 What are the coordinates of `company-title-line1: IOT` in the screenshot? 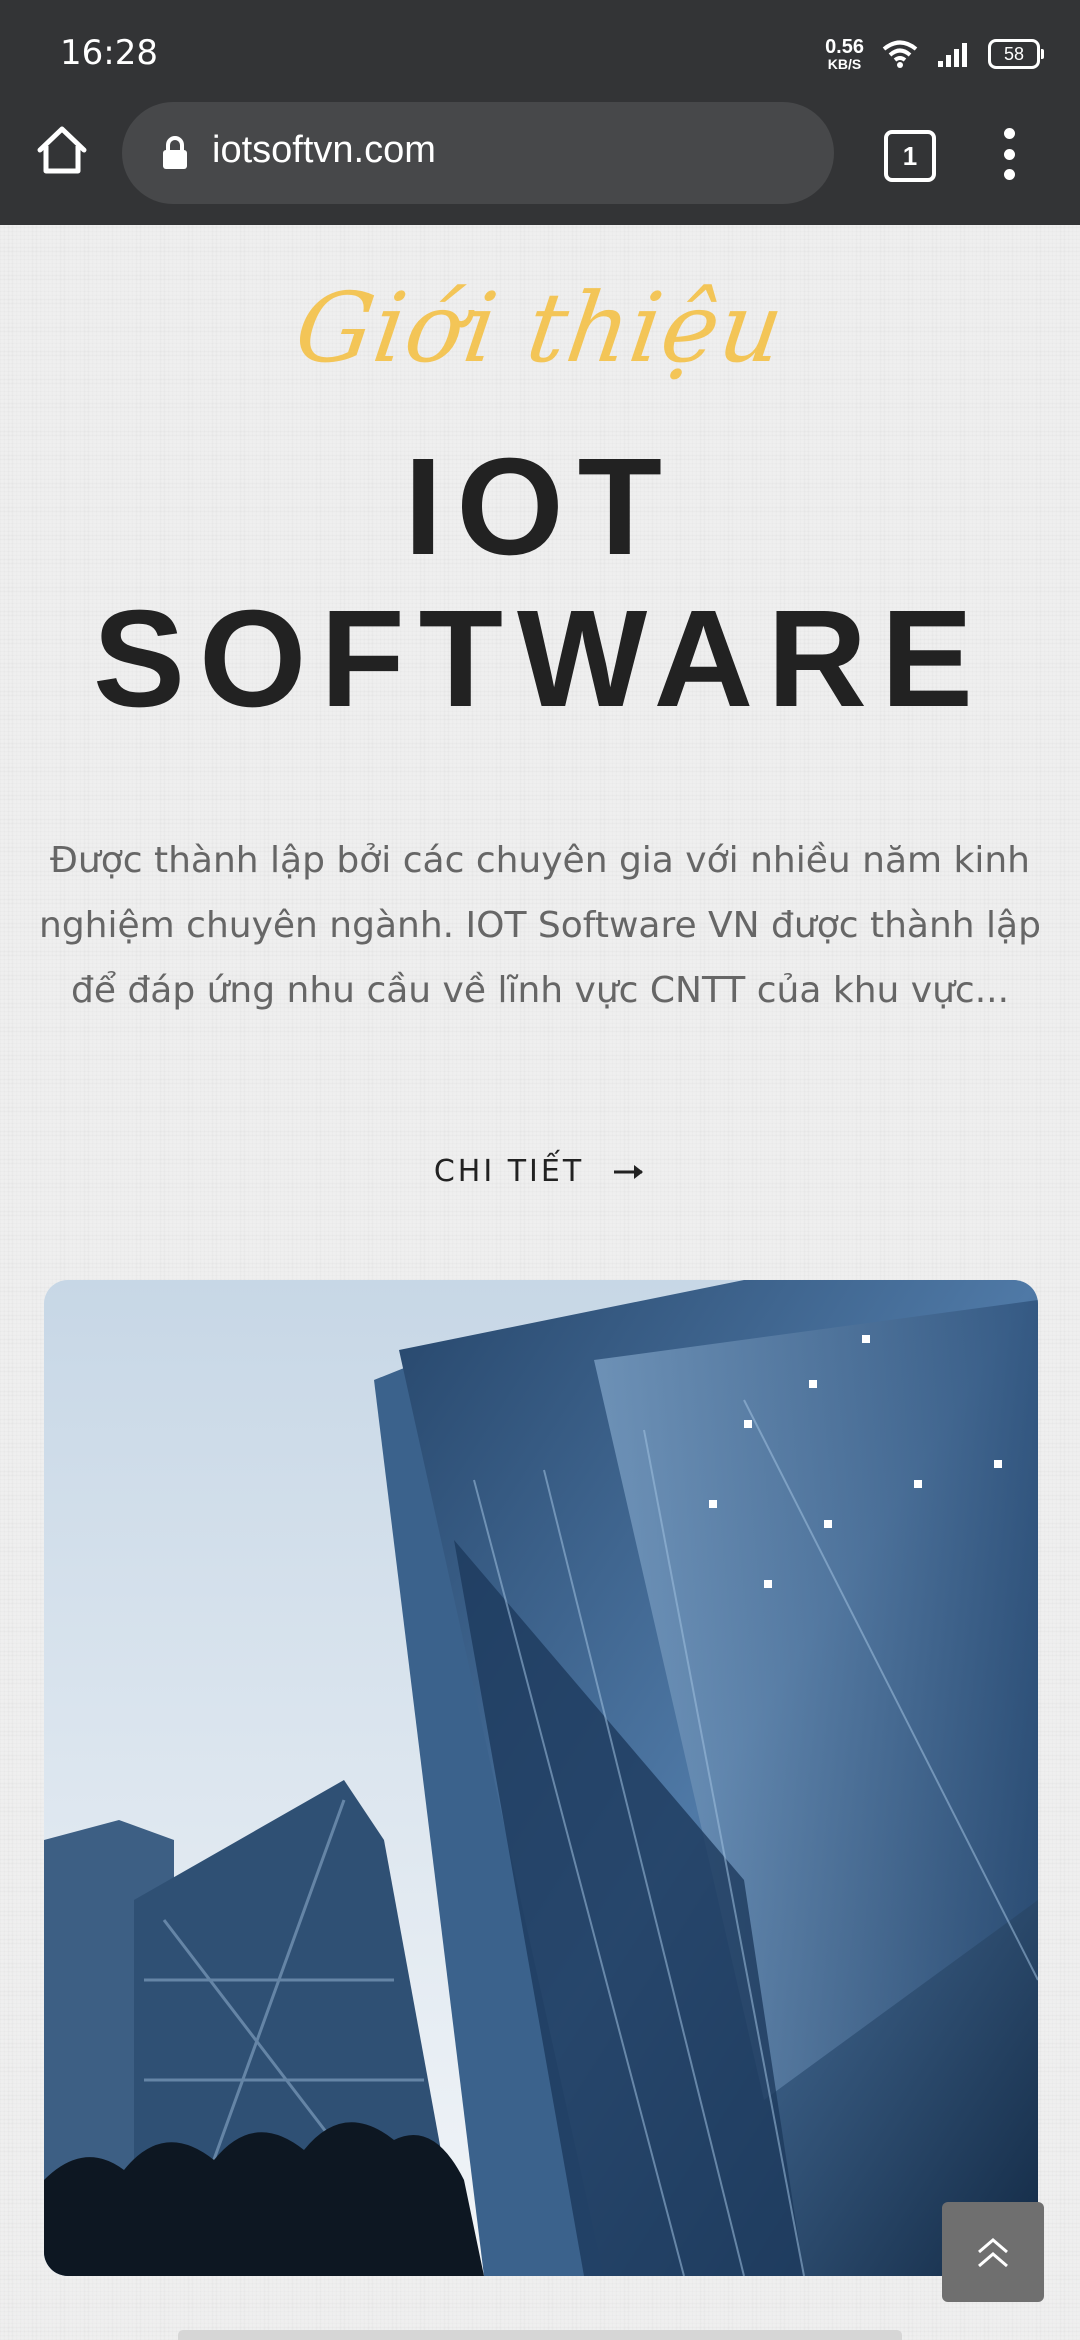 It's located at (540, 507).